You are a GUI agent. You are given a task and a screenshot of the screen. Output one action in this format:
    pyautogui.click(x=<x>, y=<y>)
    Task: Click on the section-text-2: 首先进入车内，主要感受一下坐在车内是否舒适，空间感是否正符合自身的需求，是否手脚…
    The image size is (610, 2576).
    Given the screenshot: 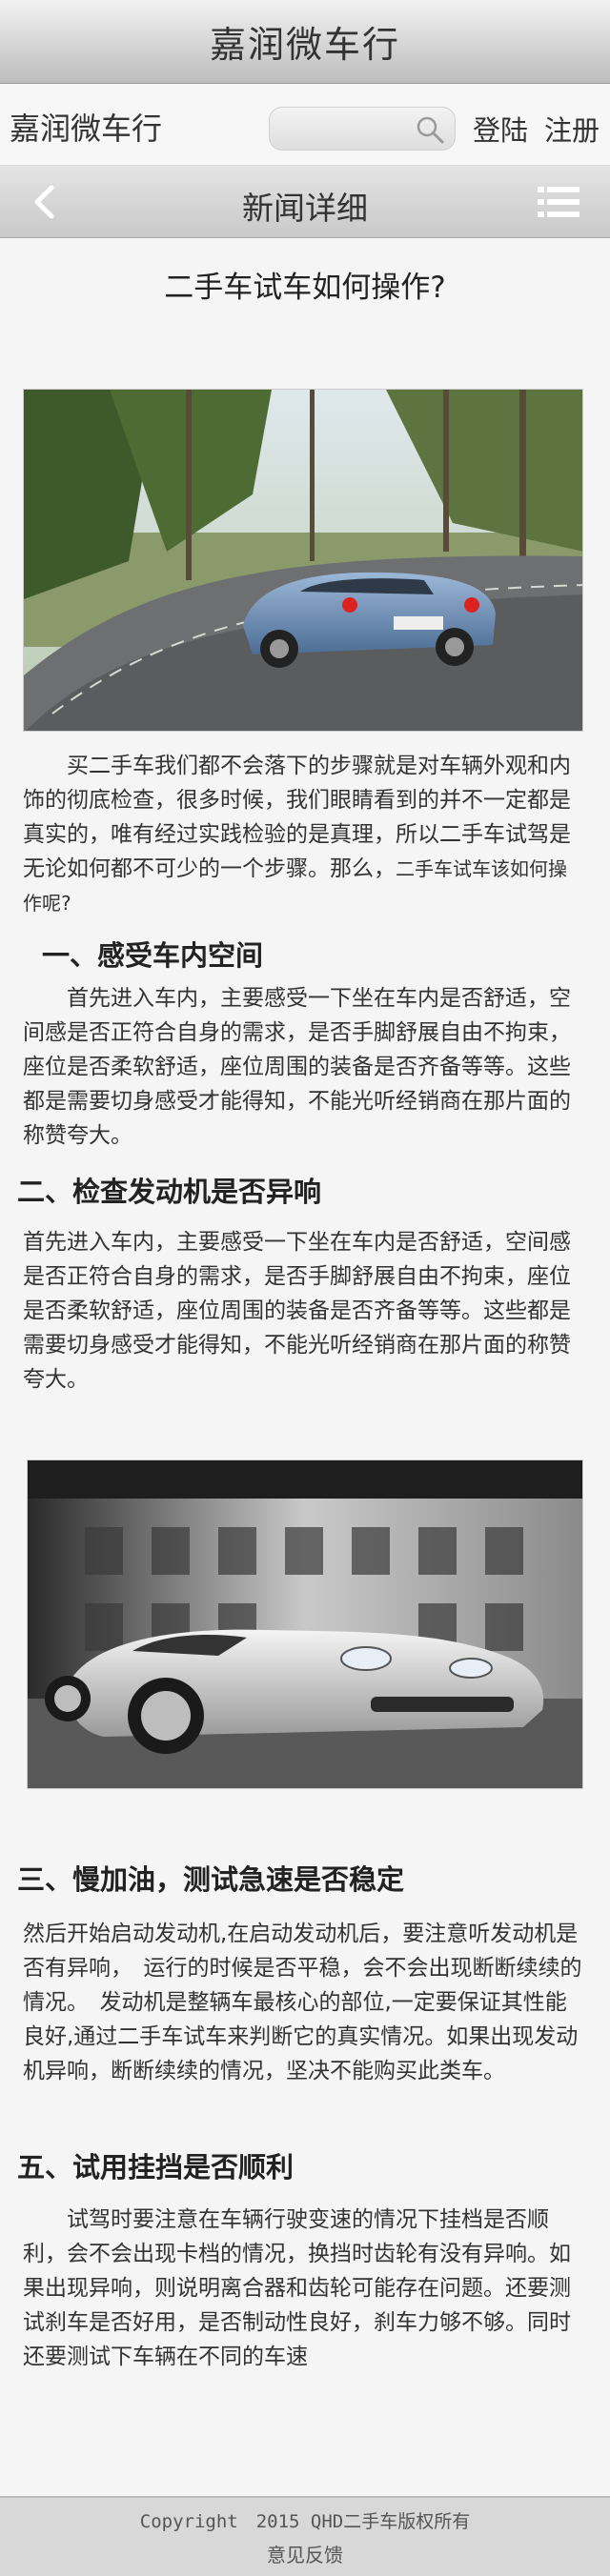 What is the action you would take?
    pyautogui.click(x=297, y=1311)
    